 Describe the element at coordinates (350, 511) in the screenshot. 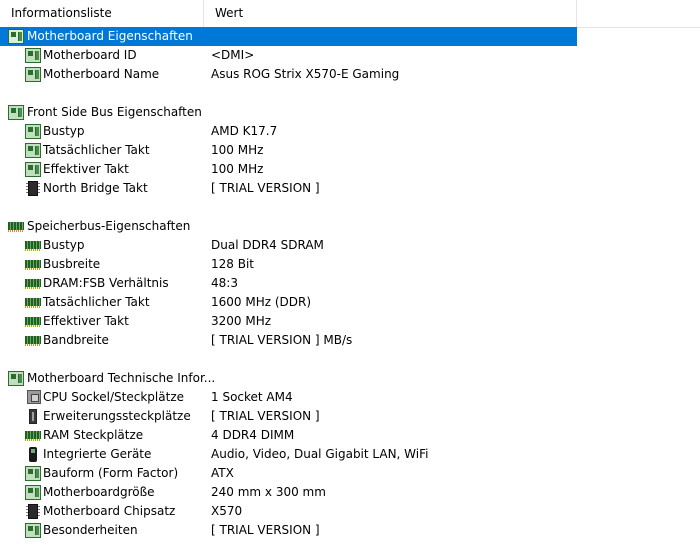

I see `list-item: Motherboard Chipsatz X570` at that location.